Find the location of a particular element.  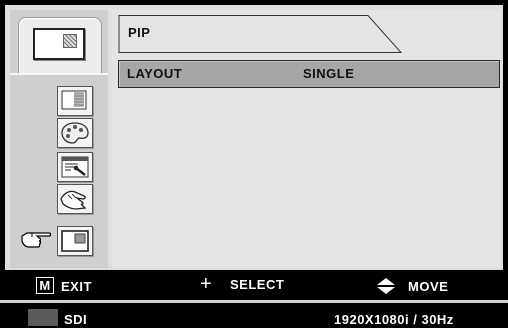

pip-window-icon is located at coordinates (59, 44).